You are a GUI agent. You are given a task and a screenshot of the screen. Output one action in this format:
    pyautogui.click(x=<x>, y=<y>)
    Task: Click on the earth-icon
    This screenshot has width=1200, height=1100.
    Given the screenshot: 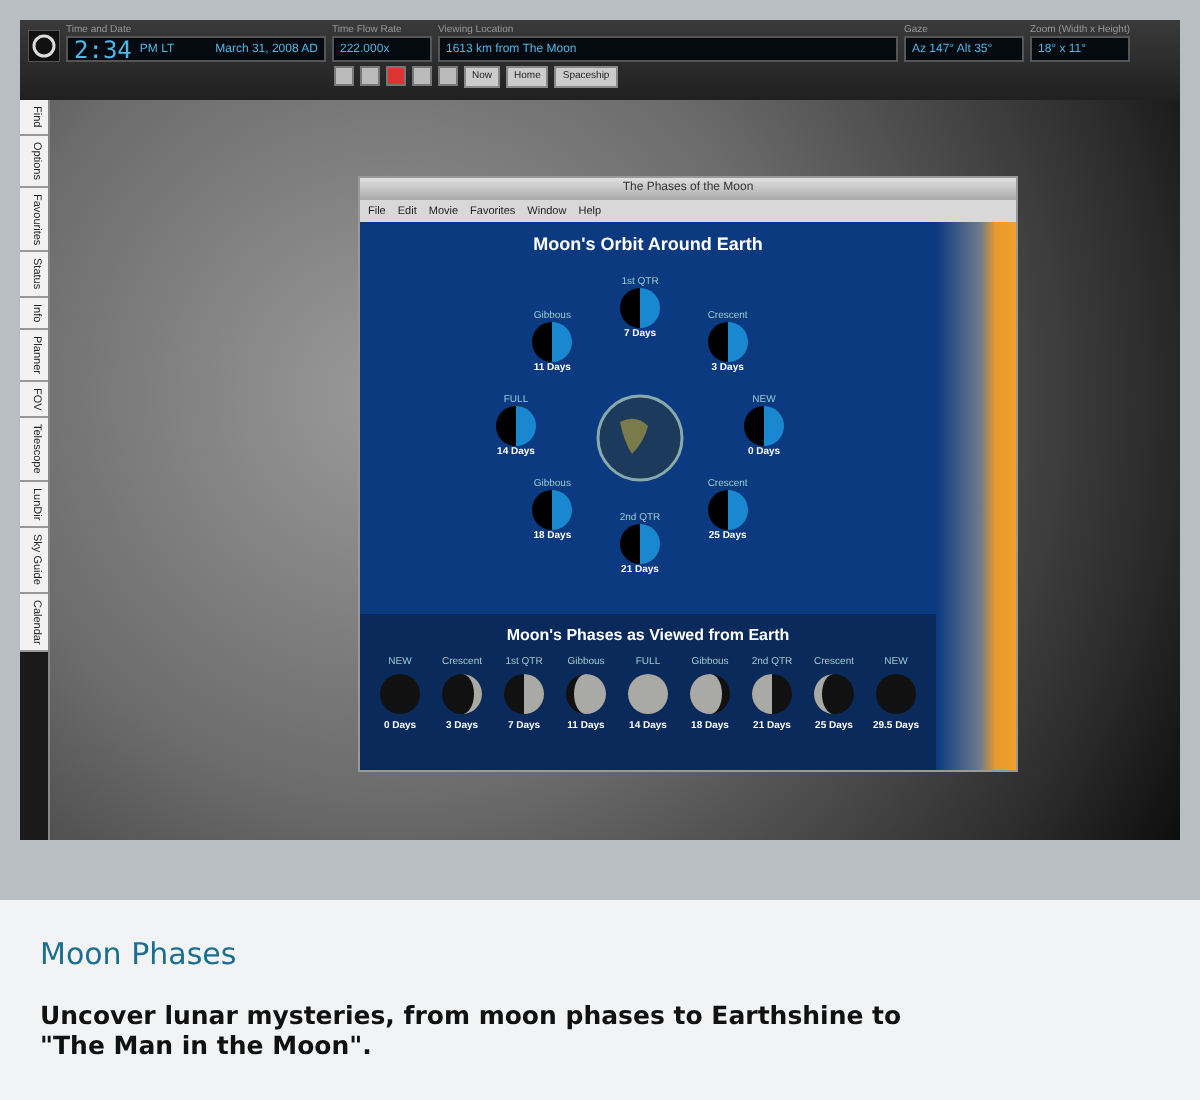 What is the action you would take?
    pyautogui.click(x=640, y=438)
    